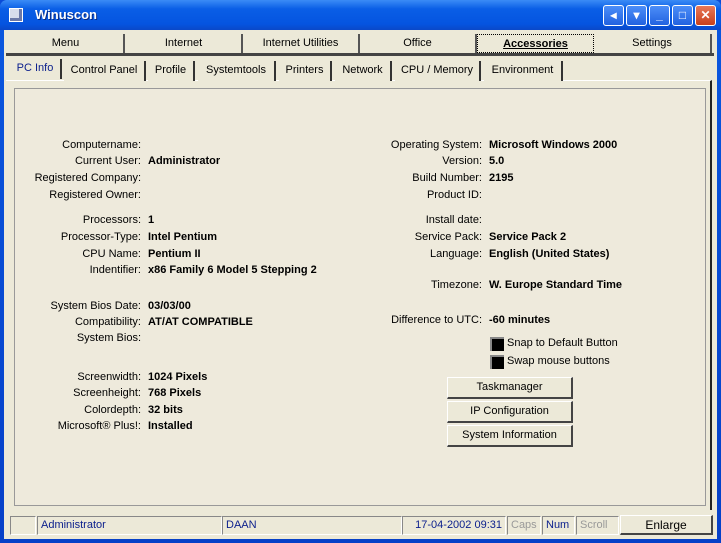  Describe the element at coordinates (129, 525) in the screenshot. I see `status-user: Administrator` at that location.